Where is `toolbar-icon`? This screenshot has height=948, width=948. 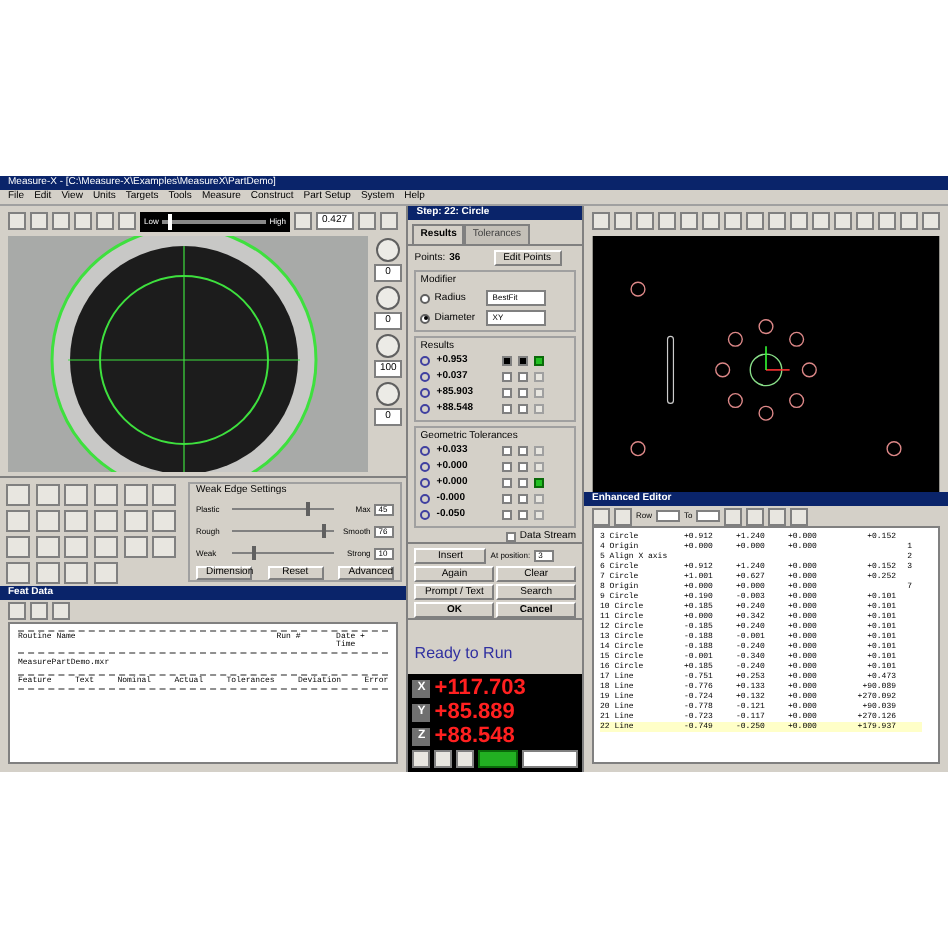
toolbar-icon is located at coordinates (303, 221).